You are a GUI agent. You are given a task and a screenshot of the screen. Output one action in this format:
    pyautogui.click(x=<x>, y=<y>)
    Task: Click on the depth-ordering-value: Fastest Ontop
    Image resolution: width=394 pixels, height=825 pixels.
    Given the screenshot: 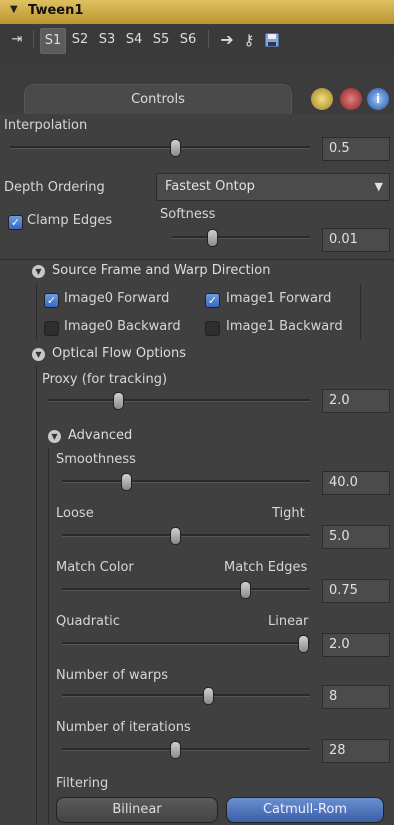 What is the action you would take?
    pyautogui.click(x=210, y=186)
    